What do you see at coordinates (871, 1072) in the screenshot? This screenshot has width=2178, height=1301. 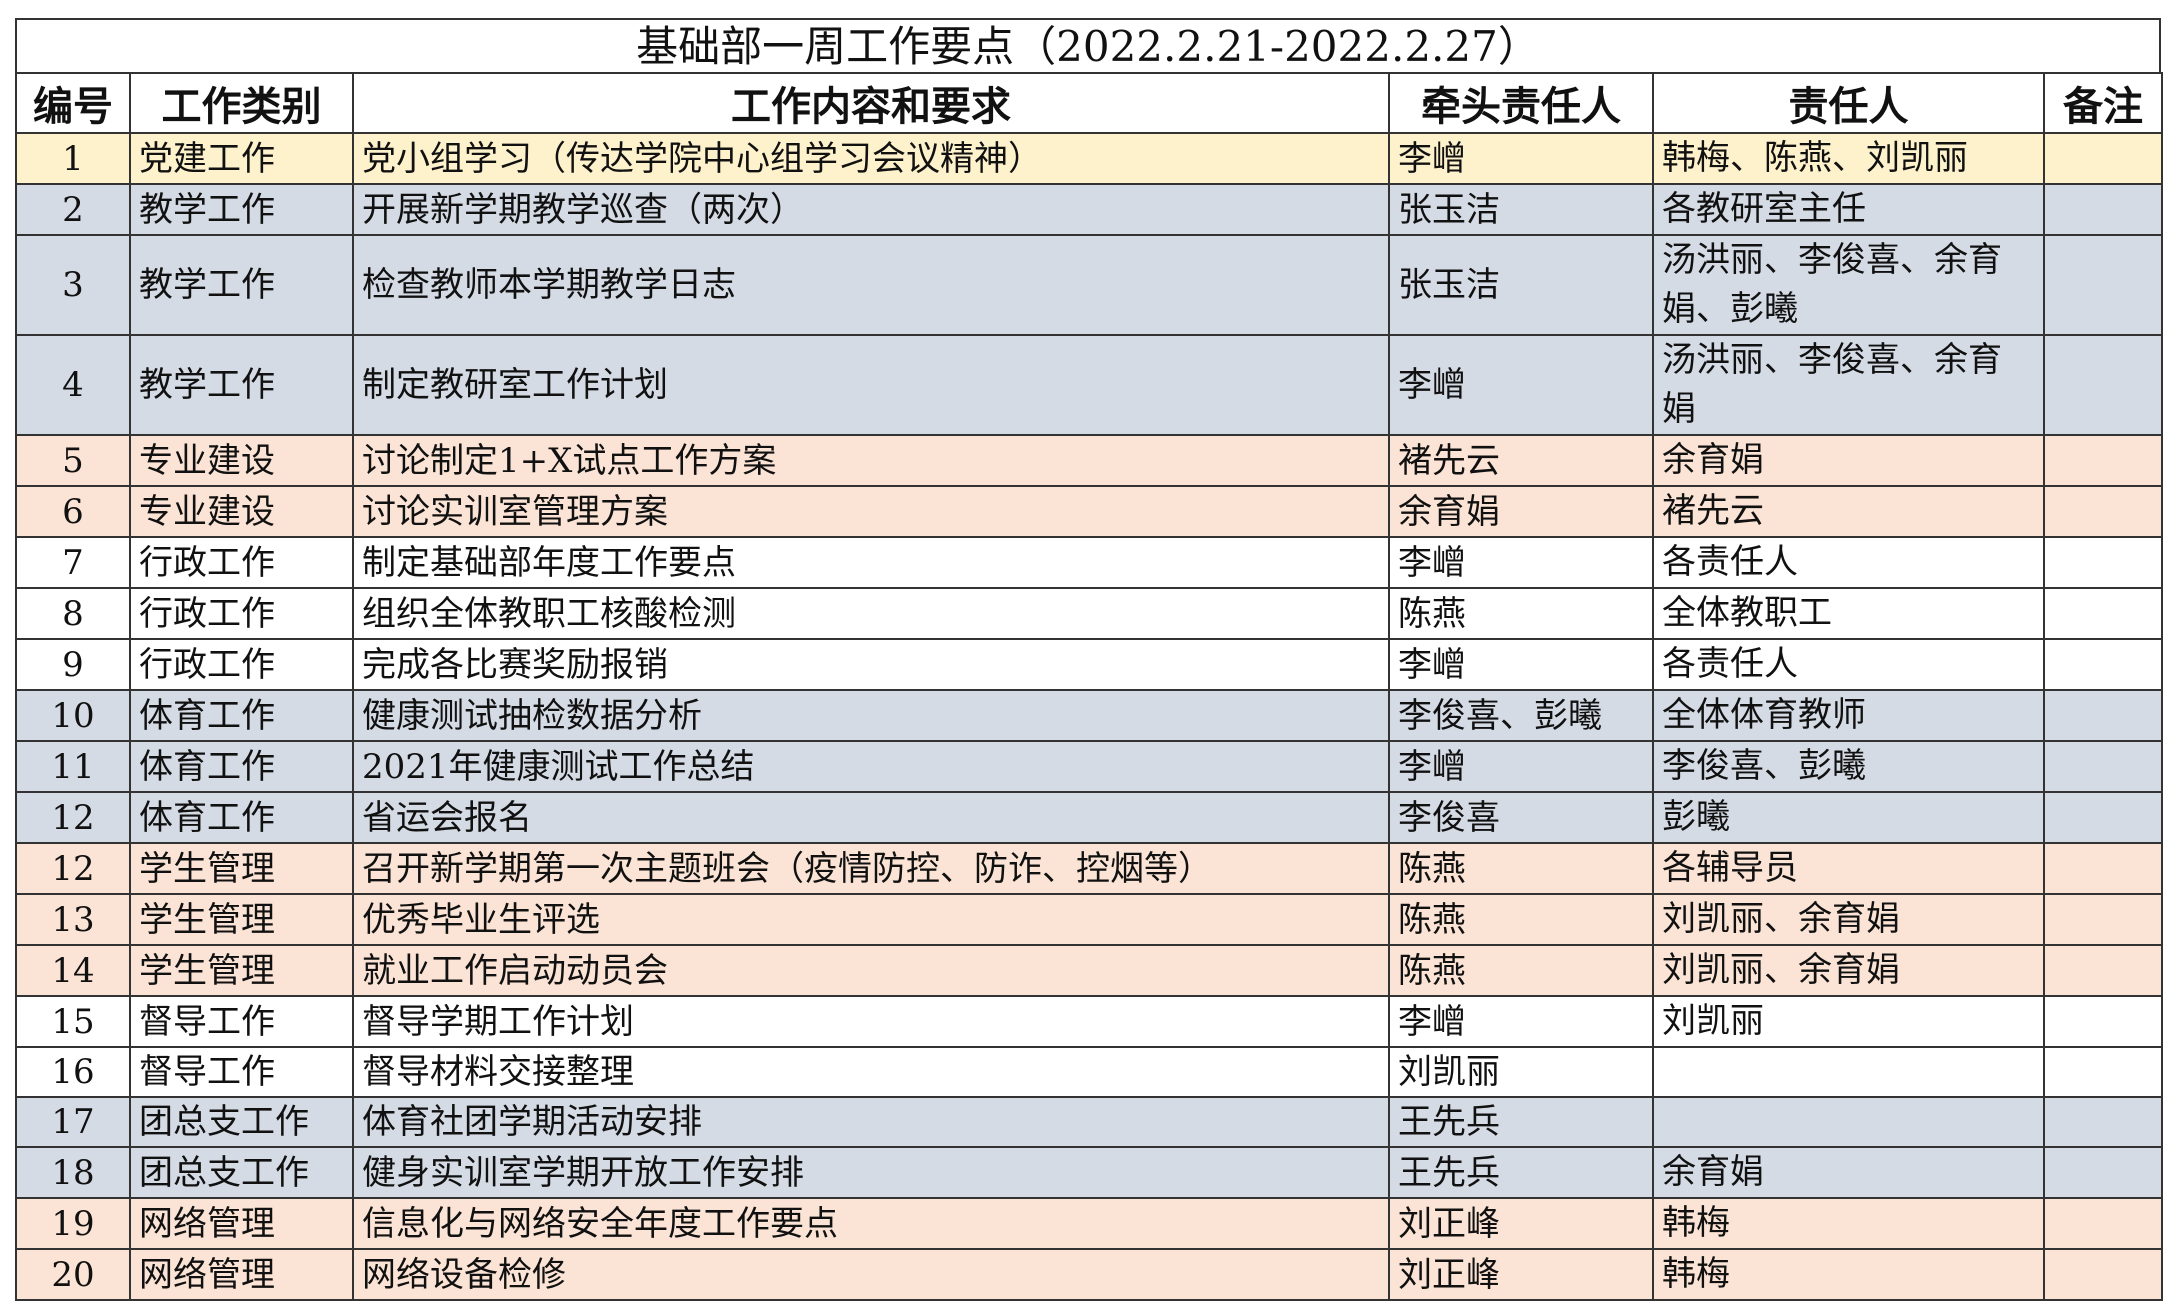 I see `cell-content: 督导材料交接整理` at bounding box center [871, 1072].